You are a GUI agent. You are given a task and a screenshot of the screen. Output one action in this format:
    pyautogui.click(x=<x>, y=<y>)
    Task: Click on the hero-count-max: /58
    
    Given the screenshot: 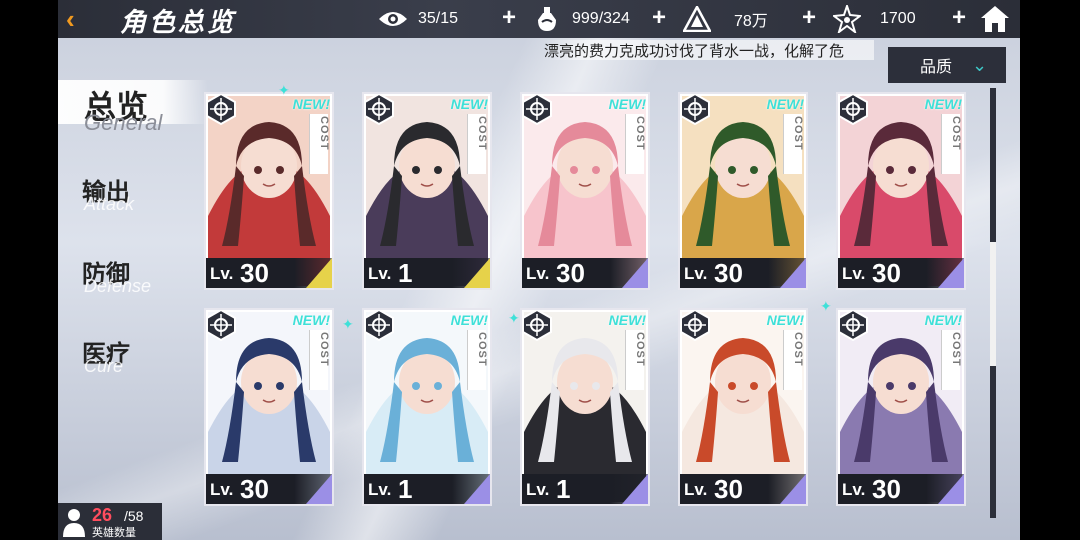 What is the action you would take?
    pyautogui.click(x=134, y=516)
    